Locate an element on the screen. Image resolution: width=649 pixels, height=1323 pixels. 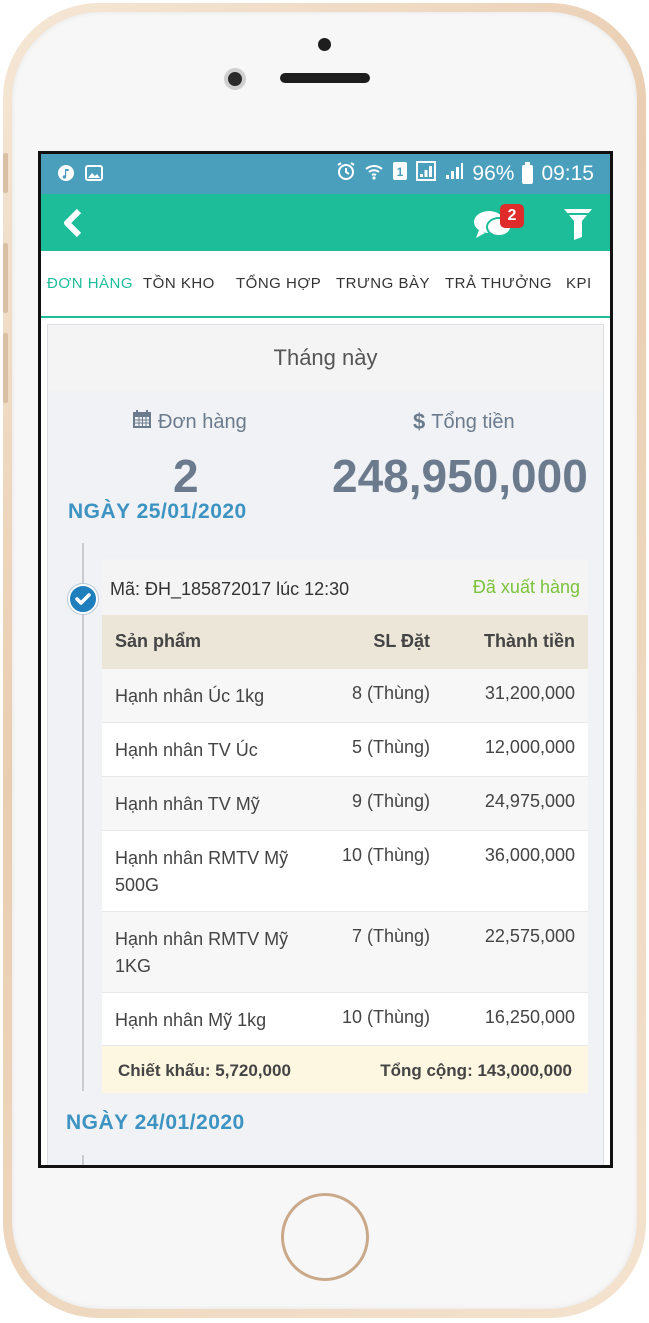
tab-ton-kho: TỒN KHO is located at coordinates (179, 283).